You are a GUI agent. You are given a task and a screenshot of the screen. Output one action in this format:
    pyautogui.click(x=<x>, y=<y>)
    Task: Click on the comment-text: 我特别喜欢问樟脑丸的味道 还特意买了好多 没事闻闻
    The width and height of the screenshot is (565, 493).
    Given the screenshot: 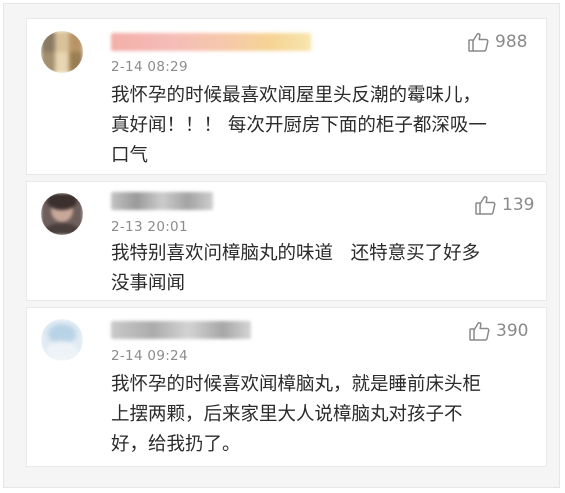 What is the action you would take?
    pyautogui.click(x=296, y=268)
    